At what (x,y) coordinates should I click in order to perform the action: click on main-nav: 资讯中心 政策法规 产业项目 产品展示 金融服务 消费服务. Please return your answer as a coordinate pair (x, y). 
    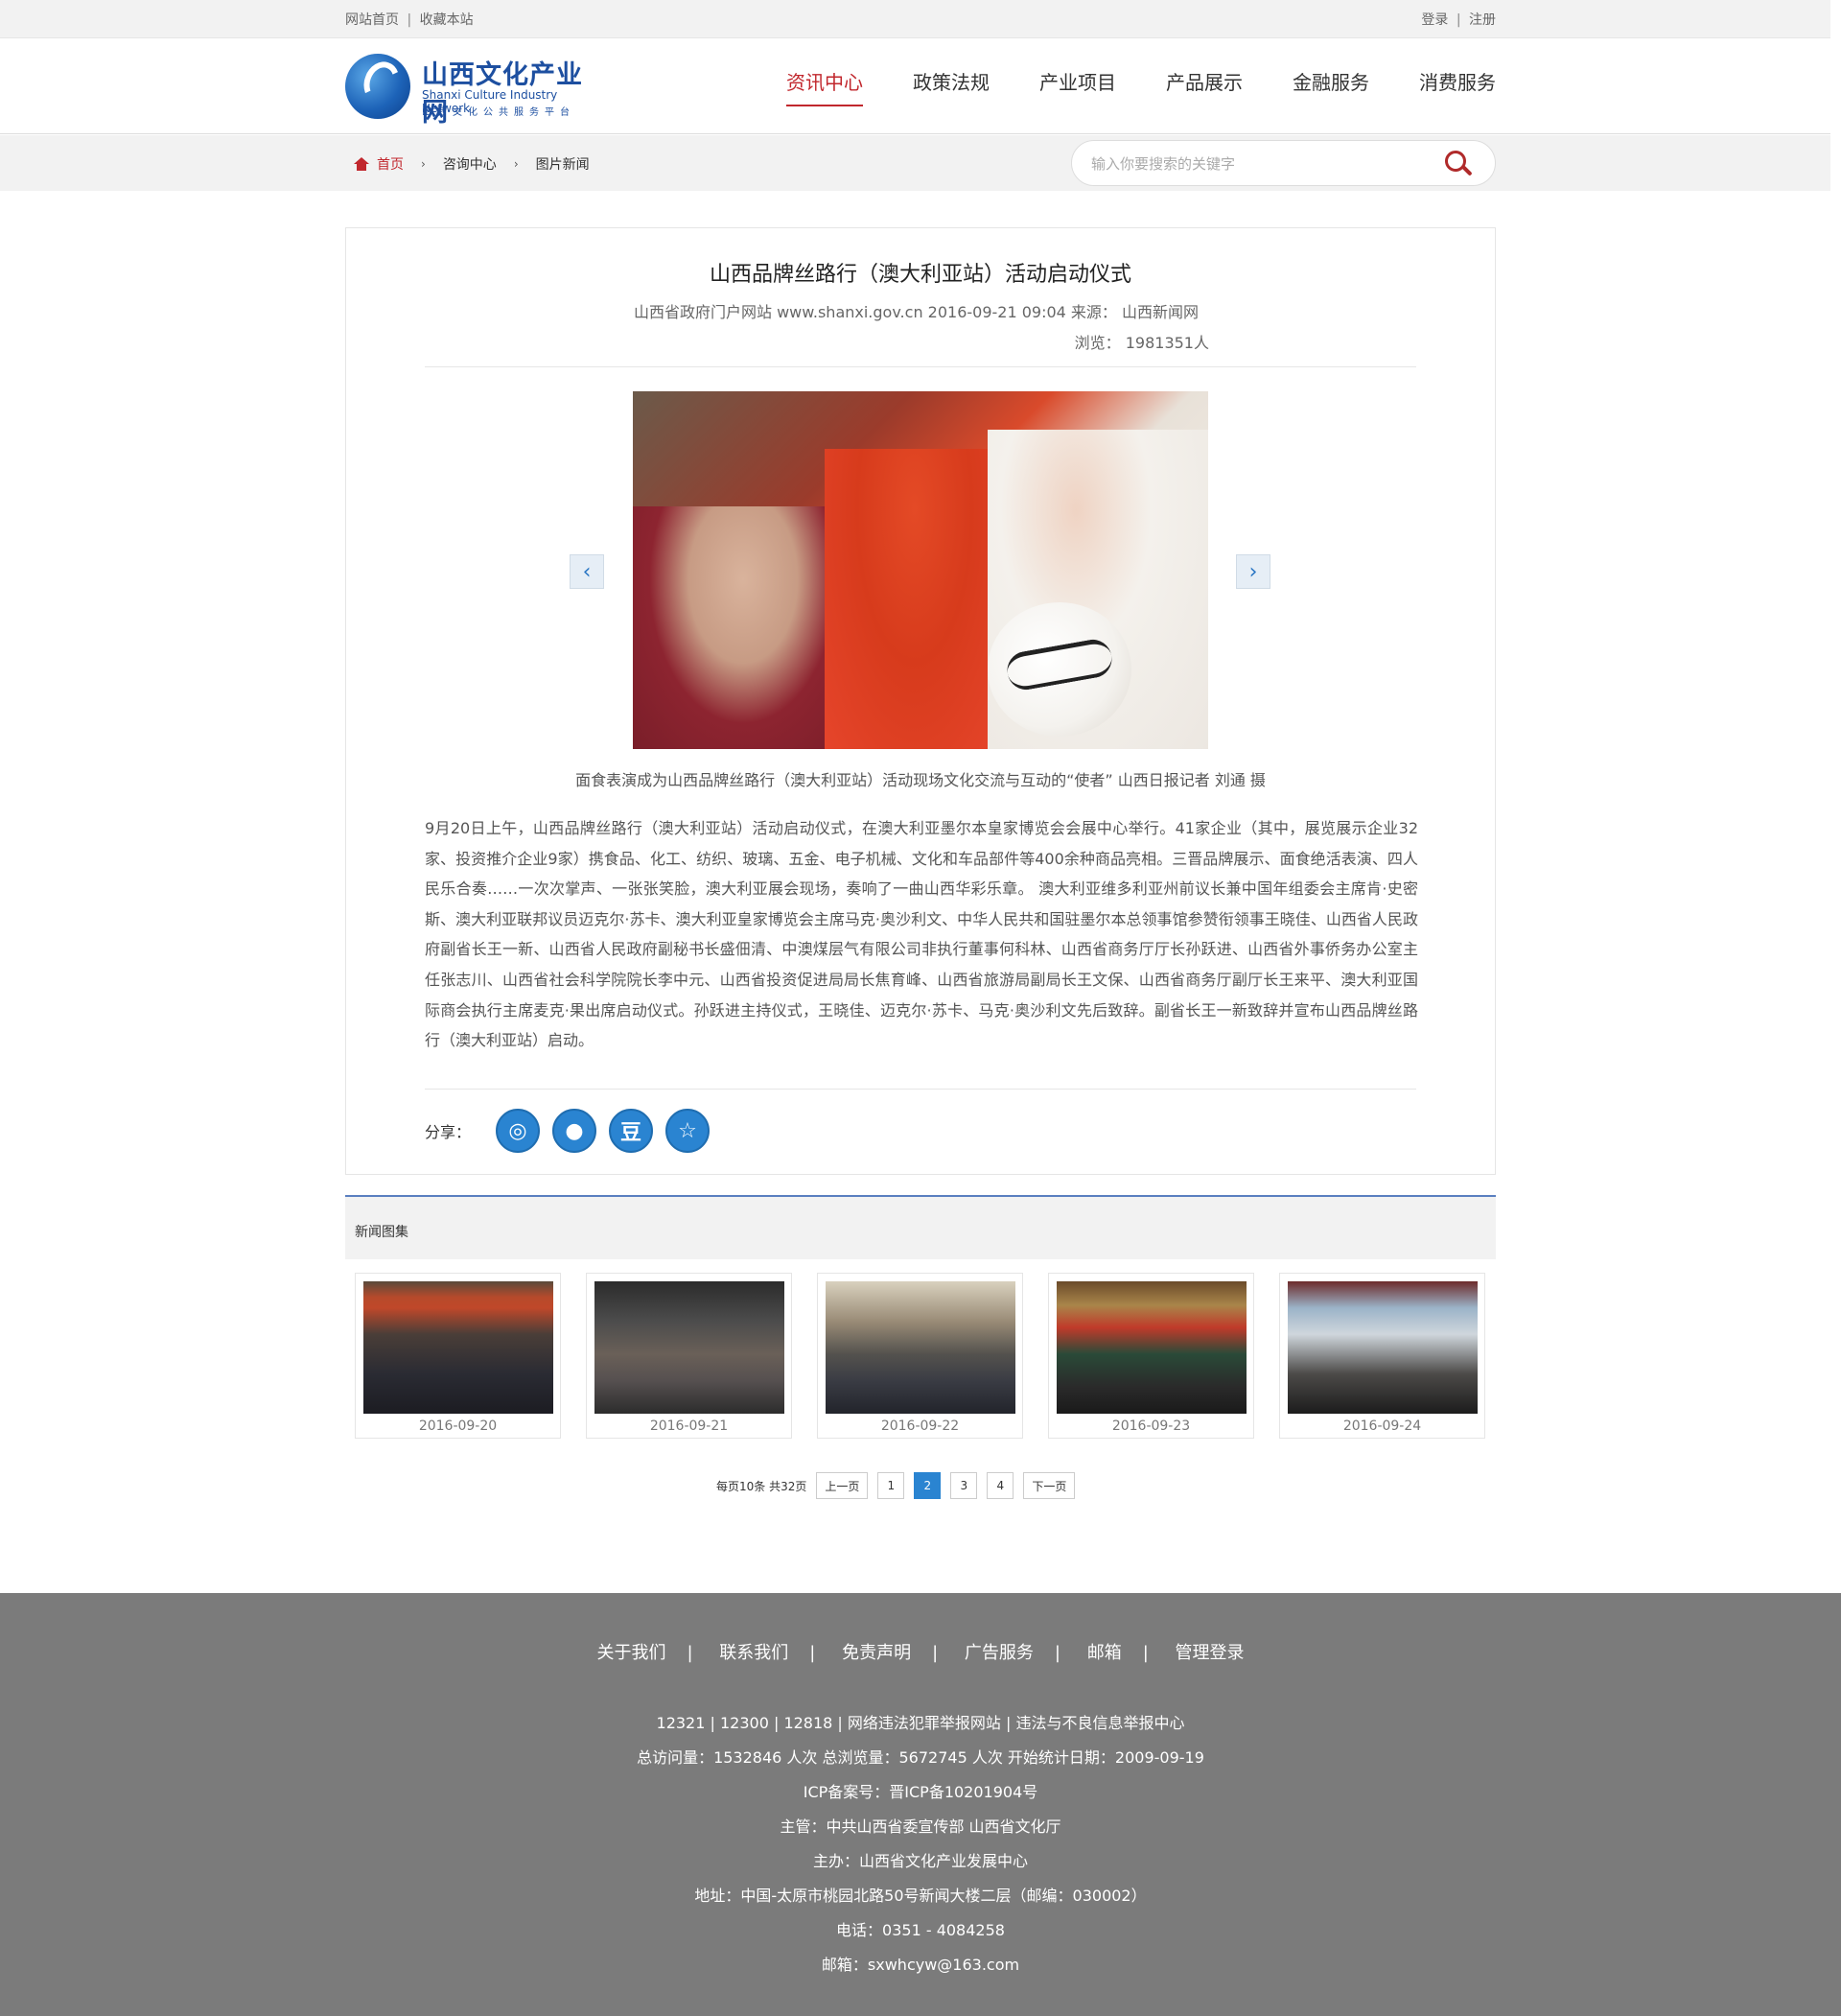
    Looking at the image, I should click on (1116, 86).